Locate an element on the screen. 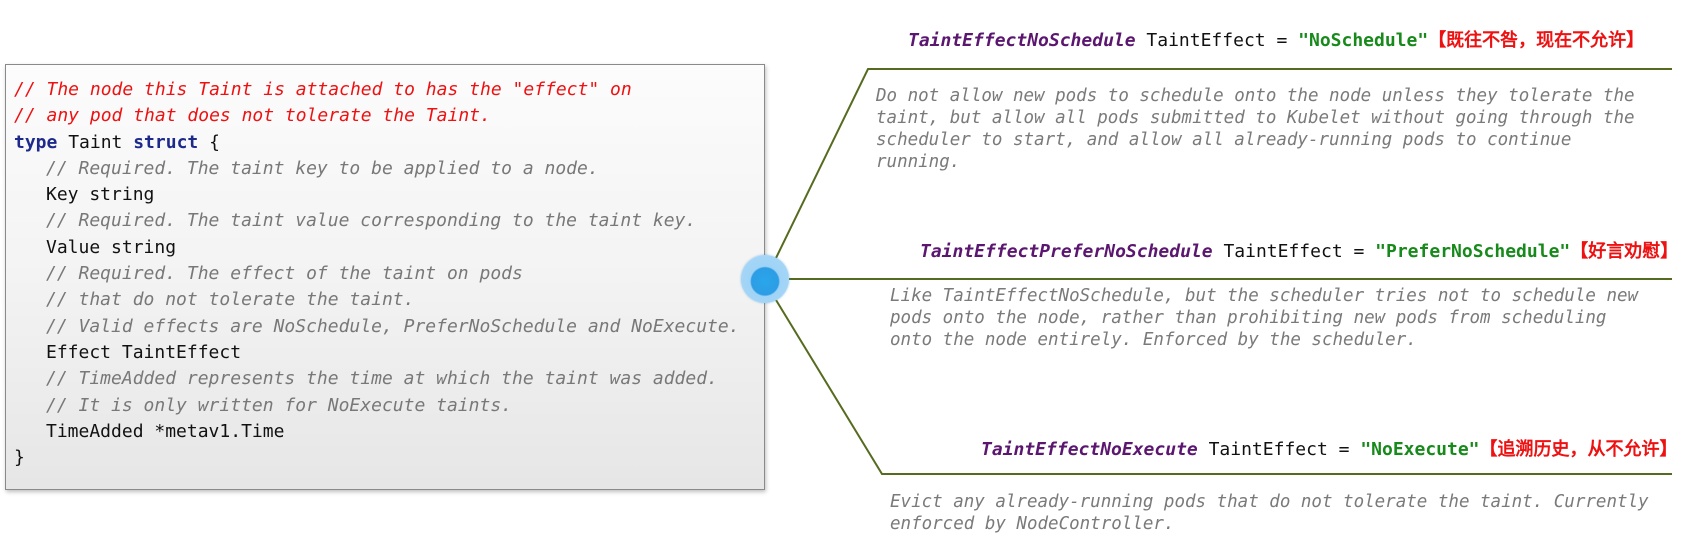  effect-prefernoschedule-type: TaintEffect = is located at coordinates (1294, 251).